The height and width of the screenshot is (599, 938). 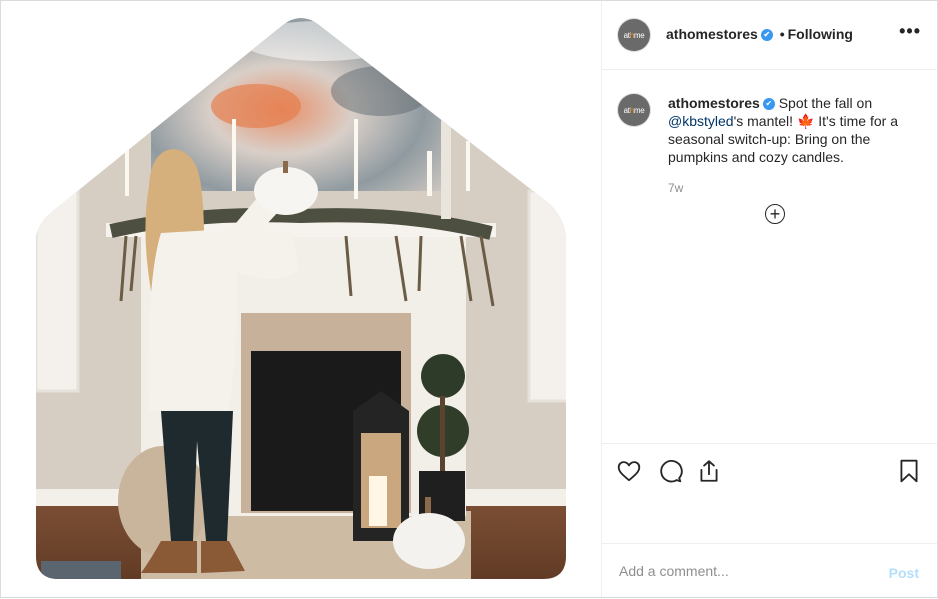 I want to click on username-link: athomestores, so click(x=712, y=34).